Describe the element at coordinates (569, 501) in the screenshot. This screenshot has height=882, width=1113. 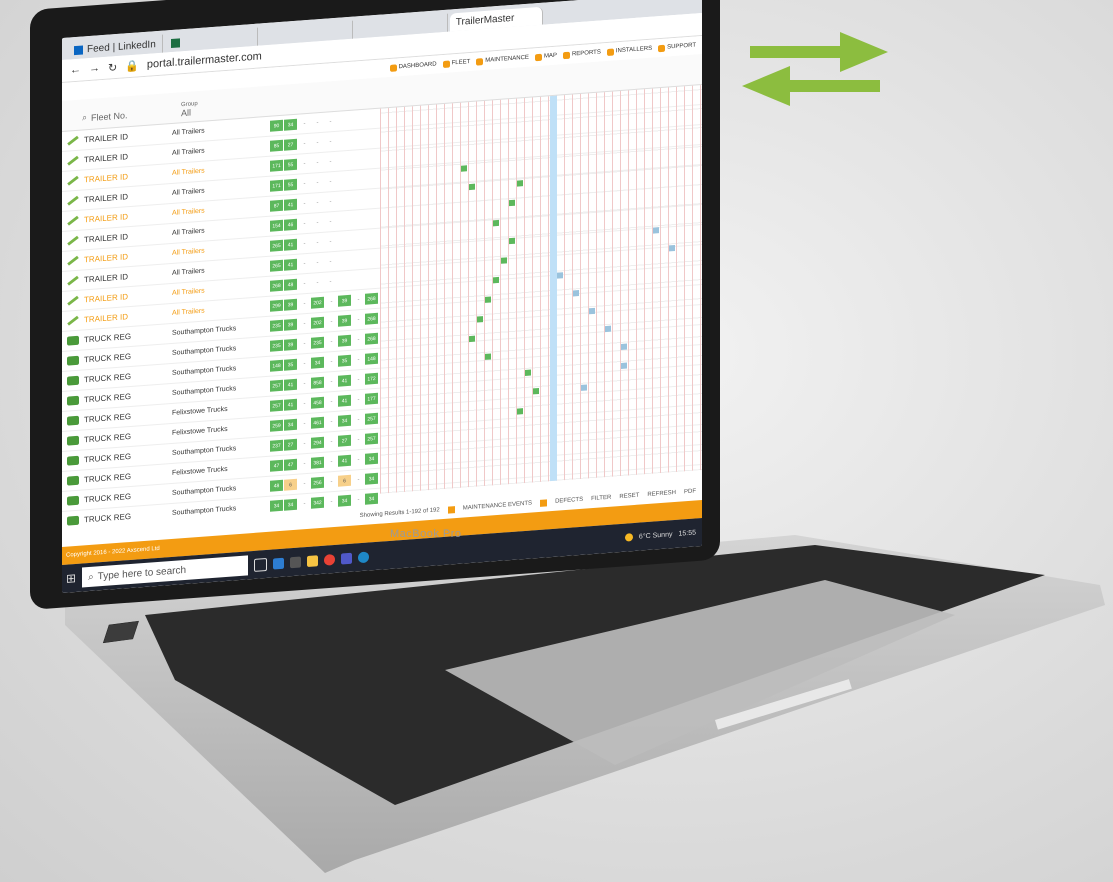
I see `legend-defects: DEFECTS` at that location.